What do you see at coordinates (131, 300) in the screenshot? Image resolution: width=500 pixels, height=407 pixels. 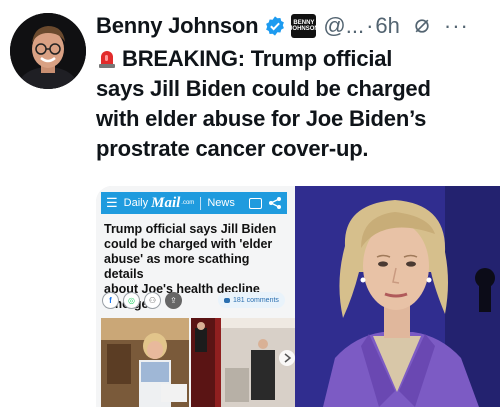 I see `whatsapp-icon: ◎` at bounding box center [131, 300].